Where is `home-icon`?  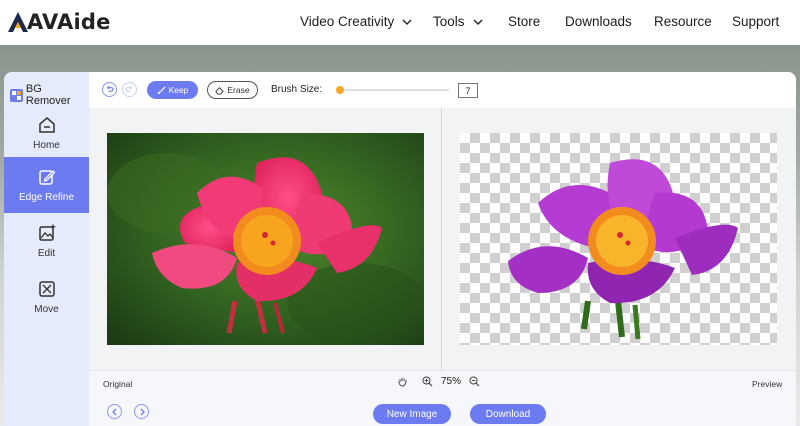 home-icon is located at coordinates (46, 124).